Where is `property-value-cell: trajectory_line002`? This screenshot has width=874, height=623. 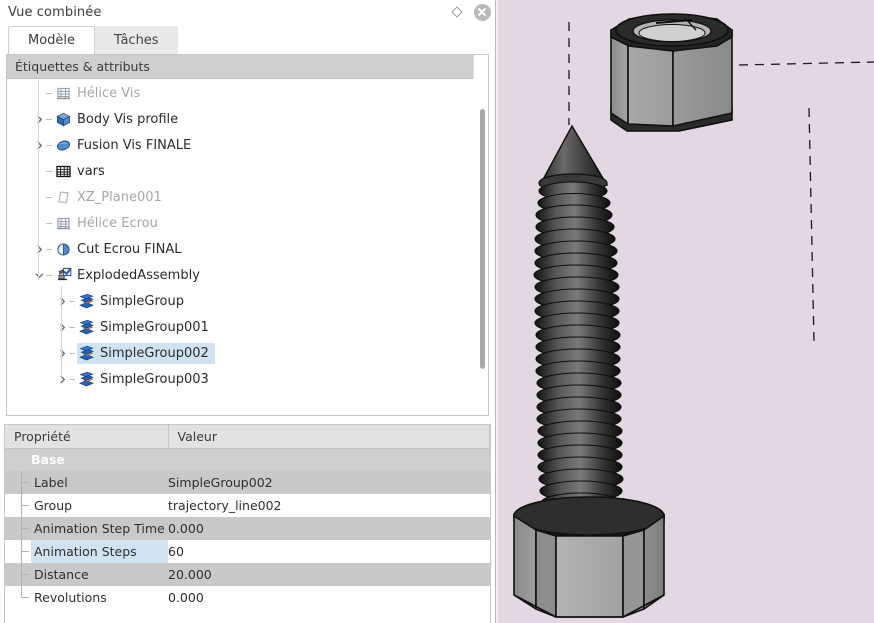
property-value-cell: trajectory_line002 is located at coordinates (329, 505).